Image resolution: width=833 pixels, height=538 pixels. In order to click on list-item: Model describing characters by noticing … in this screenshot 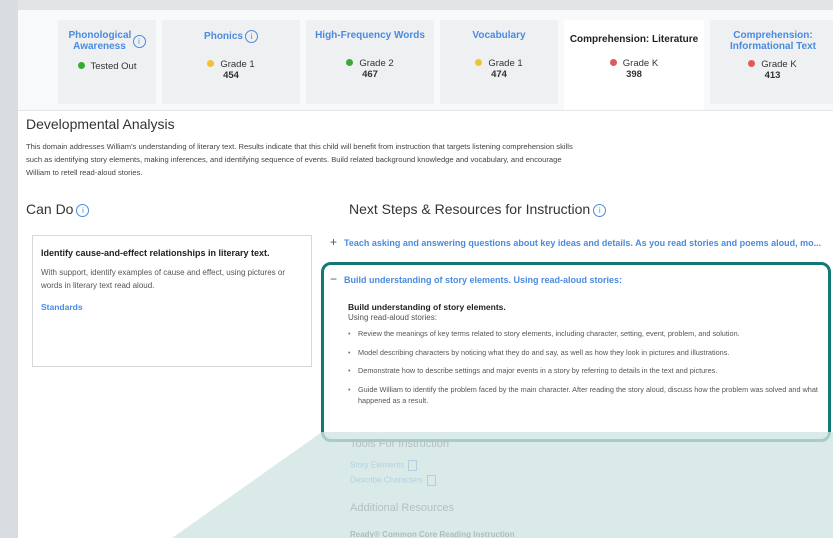, I will do `click(588, 352)`.